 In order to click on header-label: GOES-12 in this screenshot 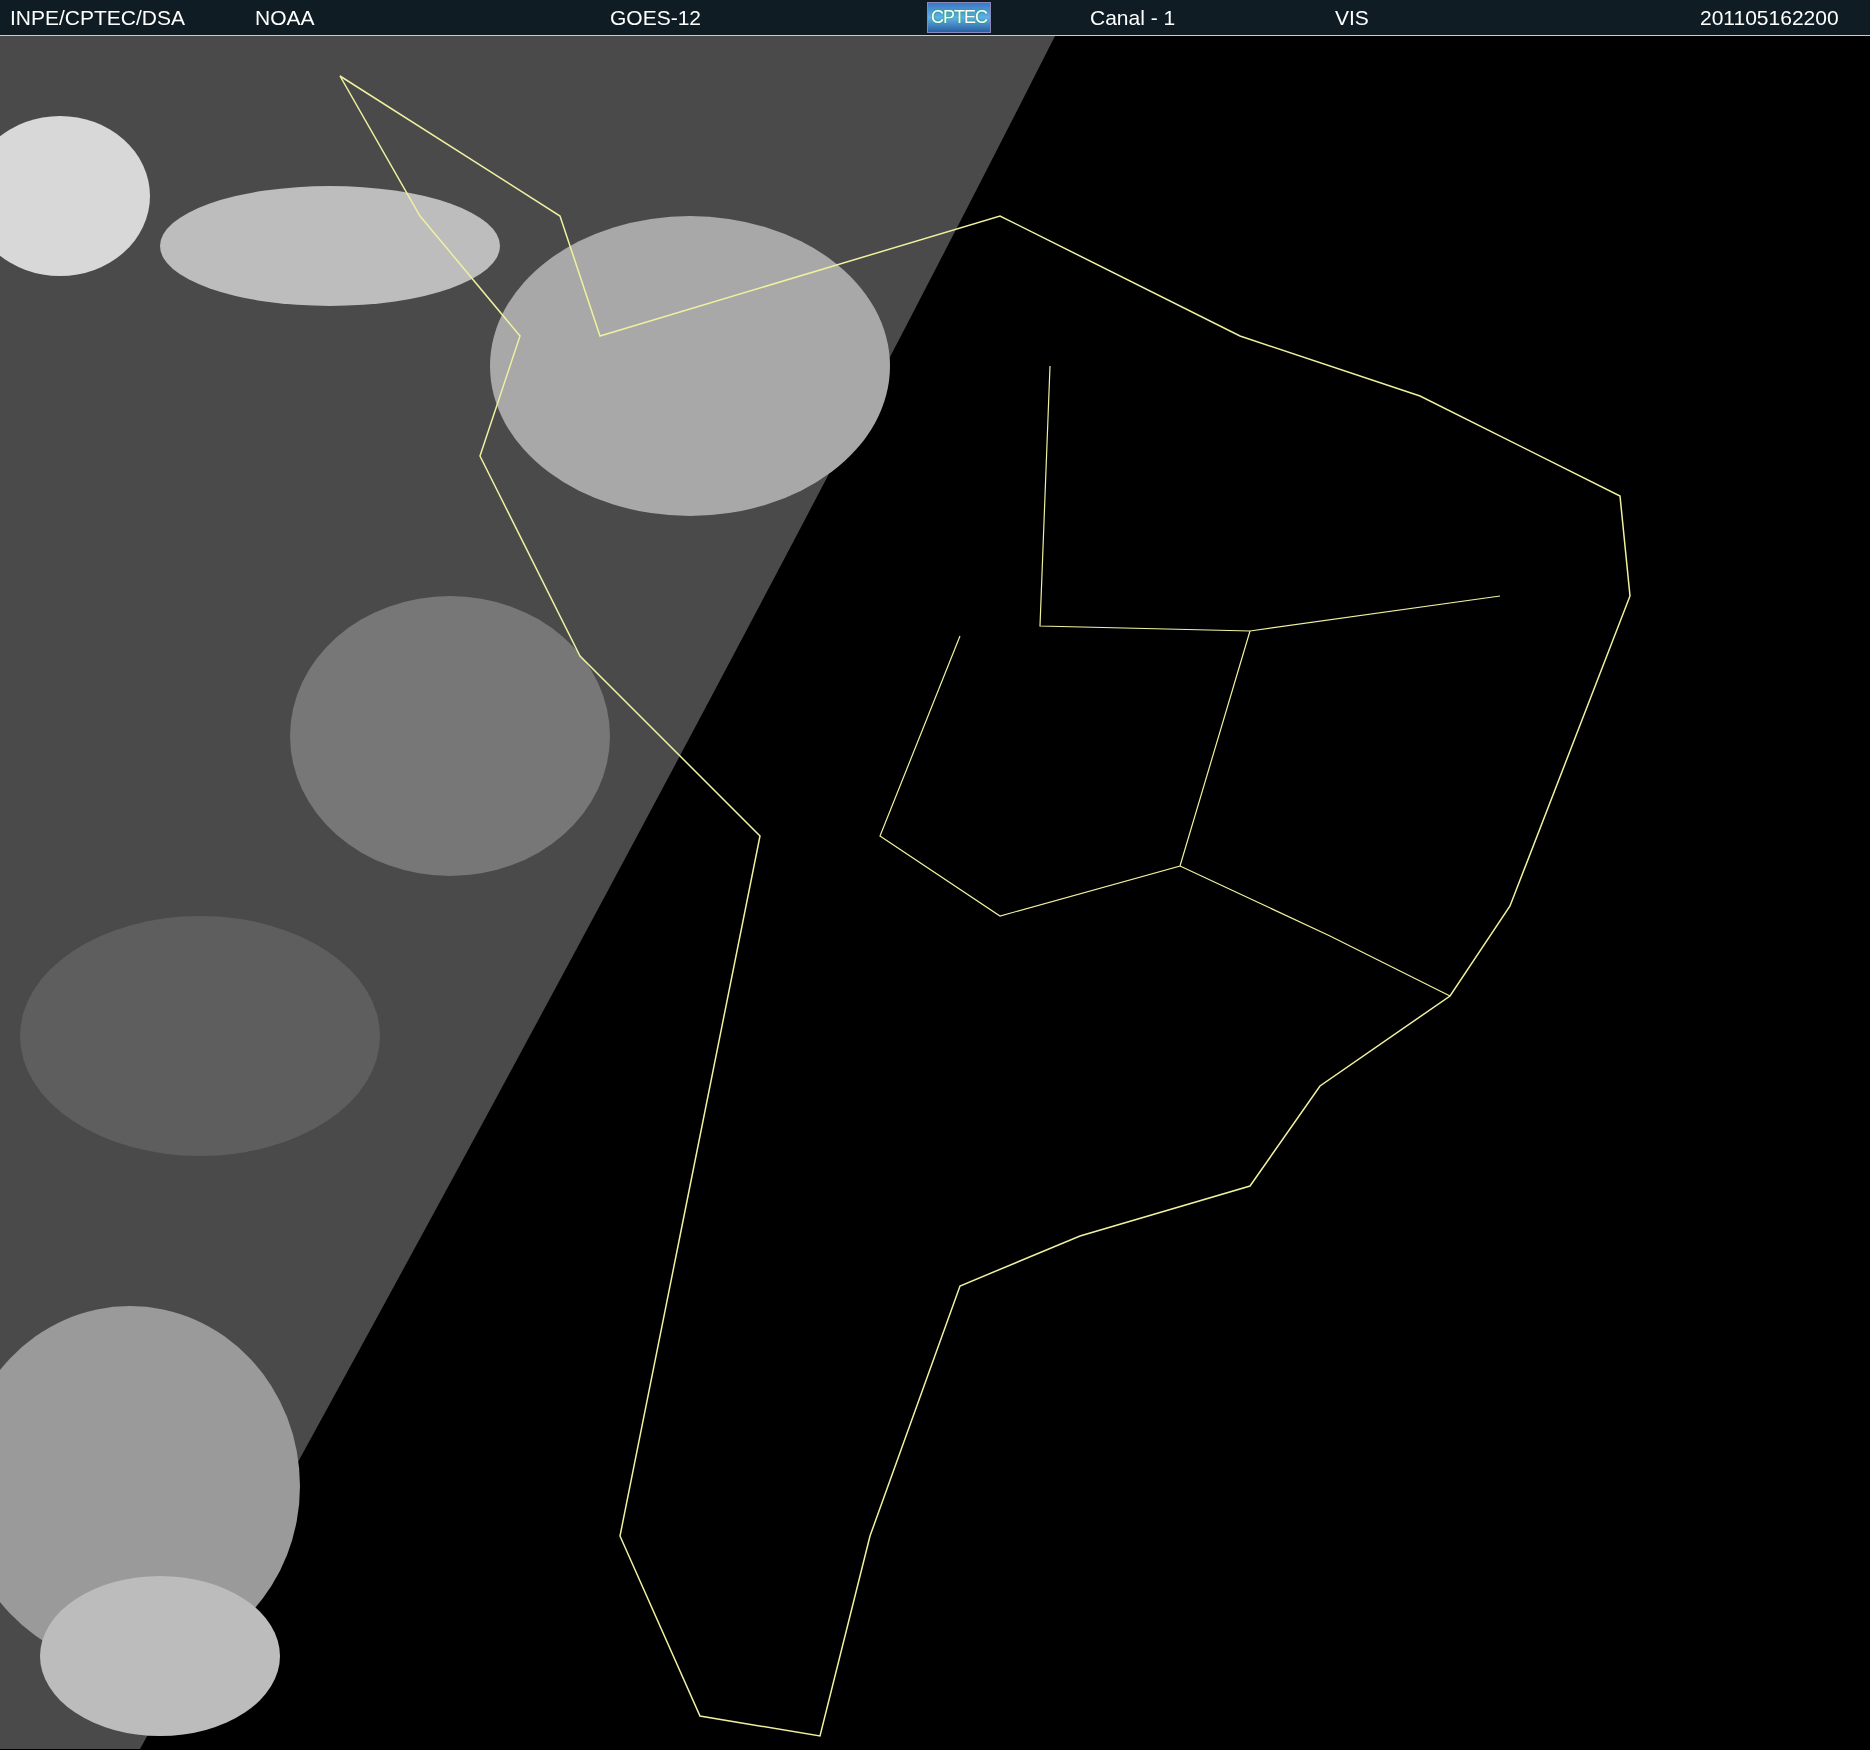, I will do `click(656, 17)`.